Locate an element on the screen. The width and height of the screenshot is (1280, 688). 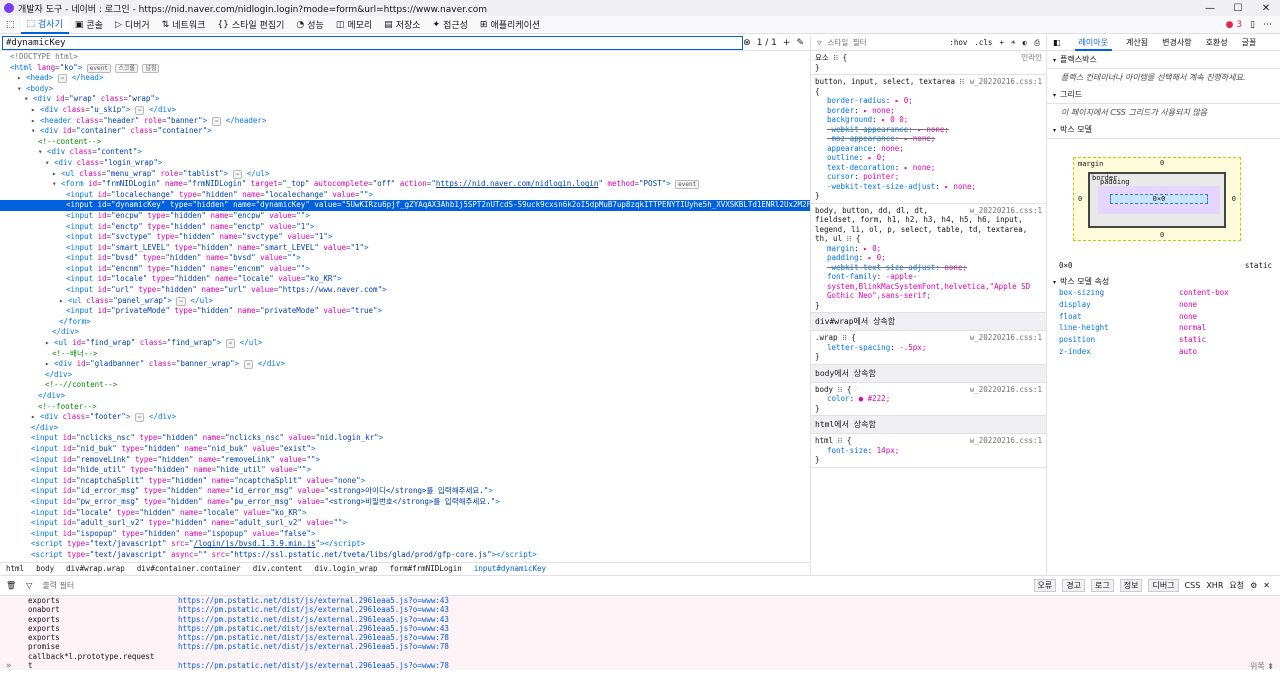
css-declaration: cursor: pointer; is located at coordinates (928, 177).